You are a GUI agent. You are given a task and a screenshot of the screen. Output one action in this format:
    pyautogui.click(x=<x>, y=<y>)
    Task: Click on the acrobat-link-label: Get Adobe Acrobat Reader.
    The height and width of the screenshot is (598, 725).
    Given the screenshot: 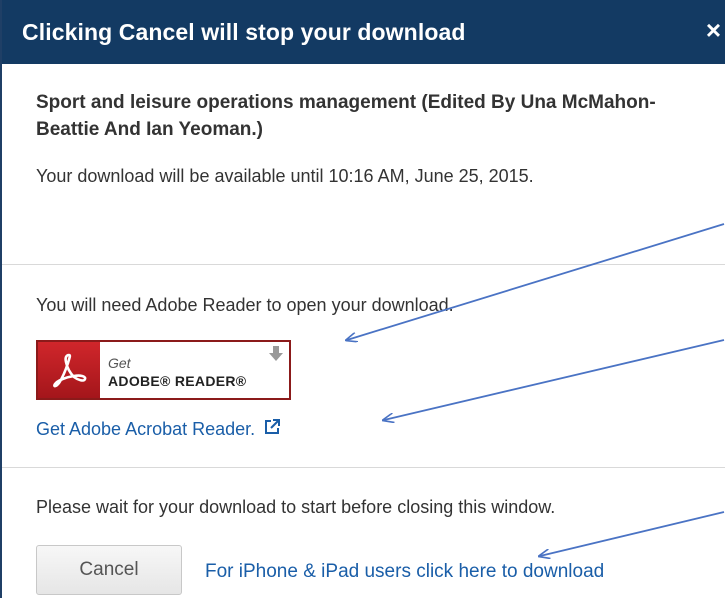 What is the action you would take?
    pyautogui.click(x=146, y=429)
    